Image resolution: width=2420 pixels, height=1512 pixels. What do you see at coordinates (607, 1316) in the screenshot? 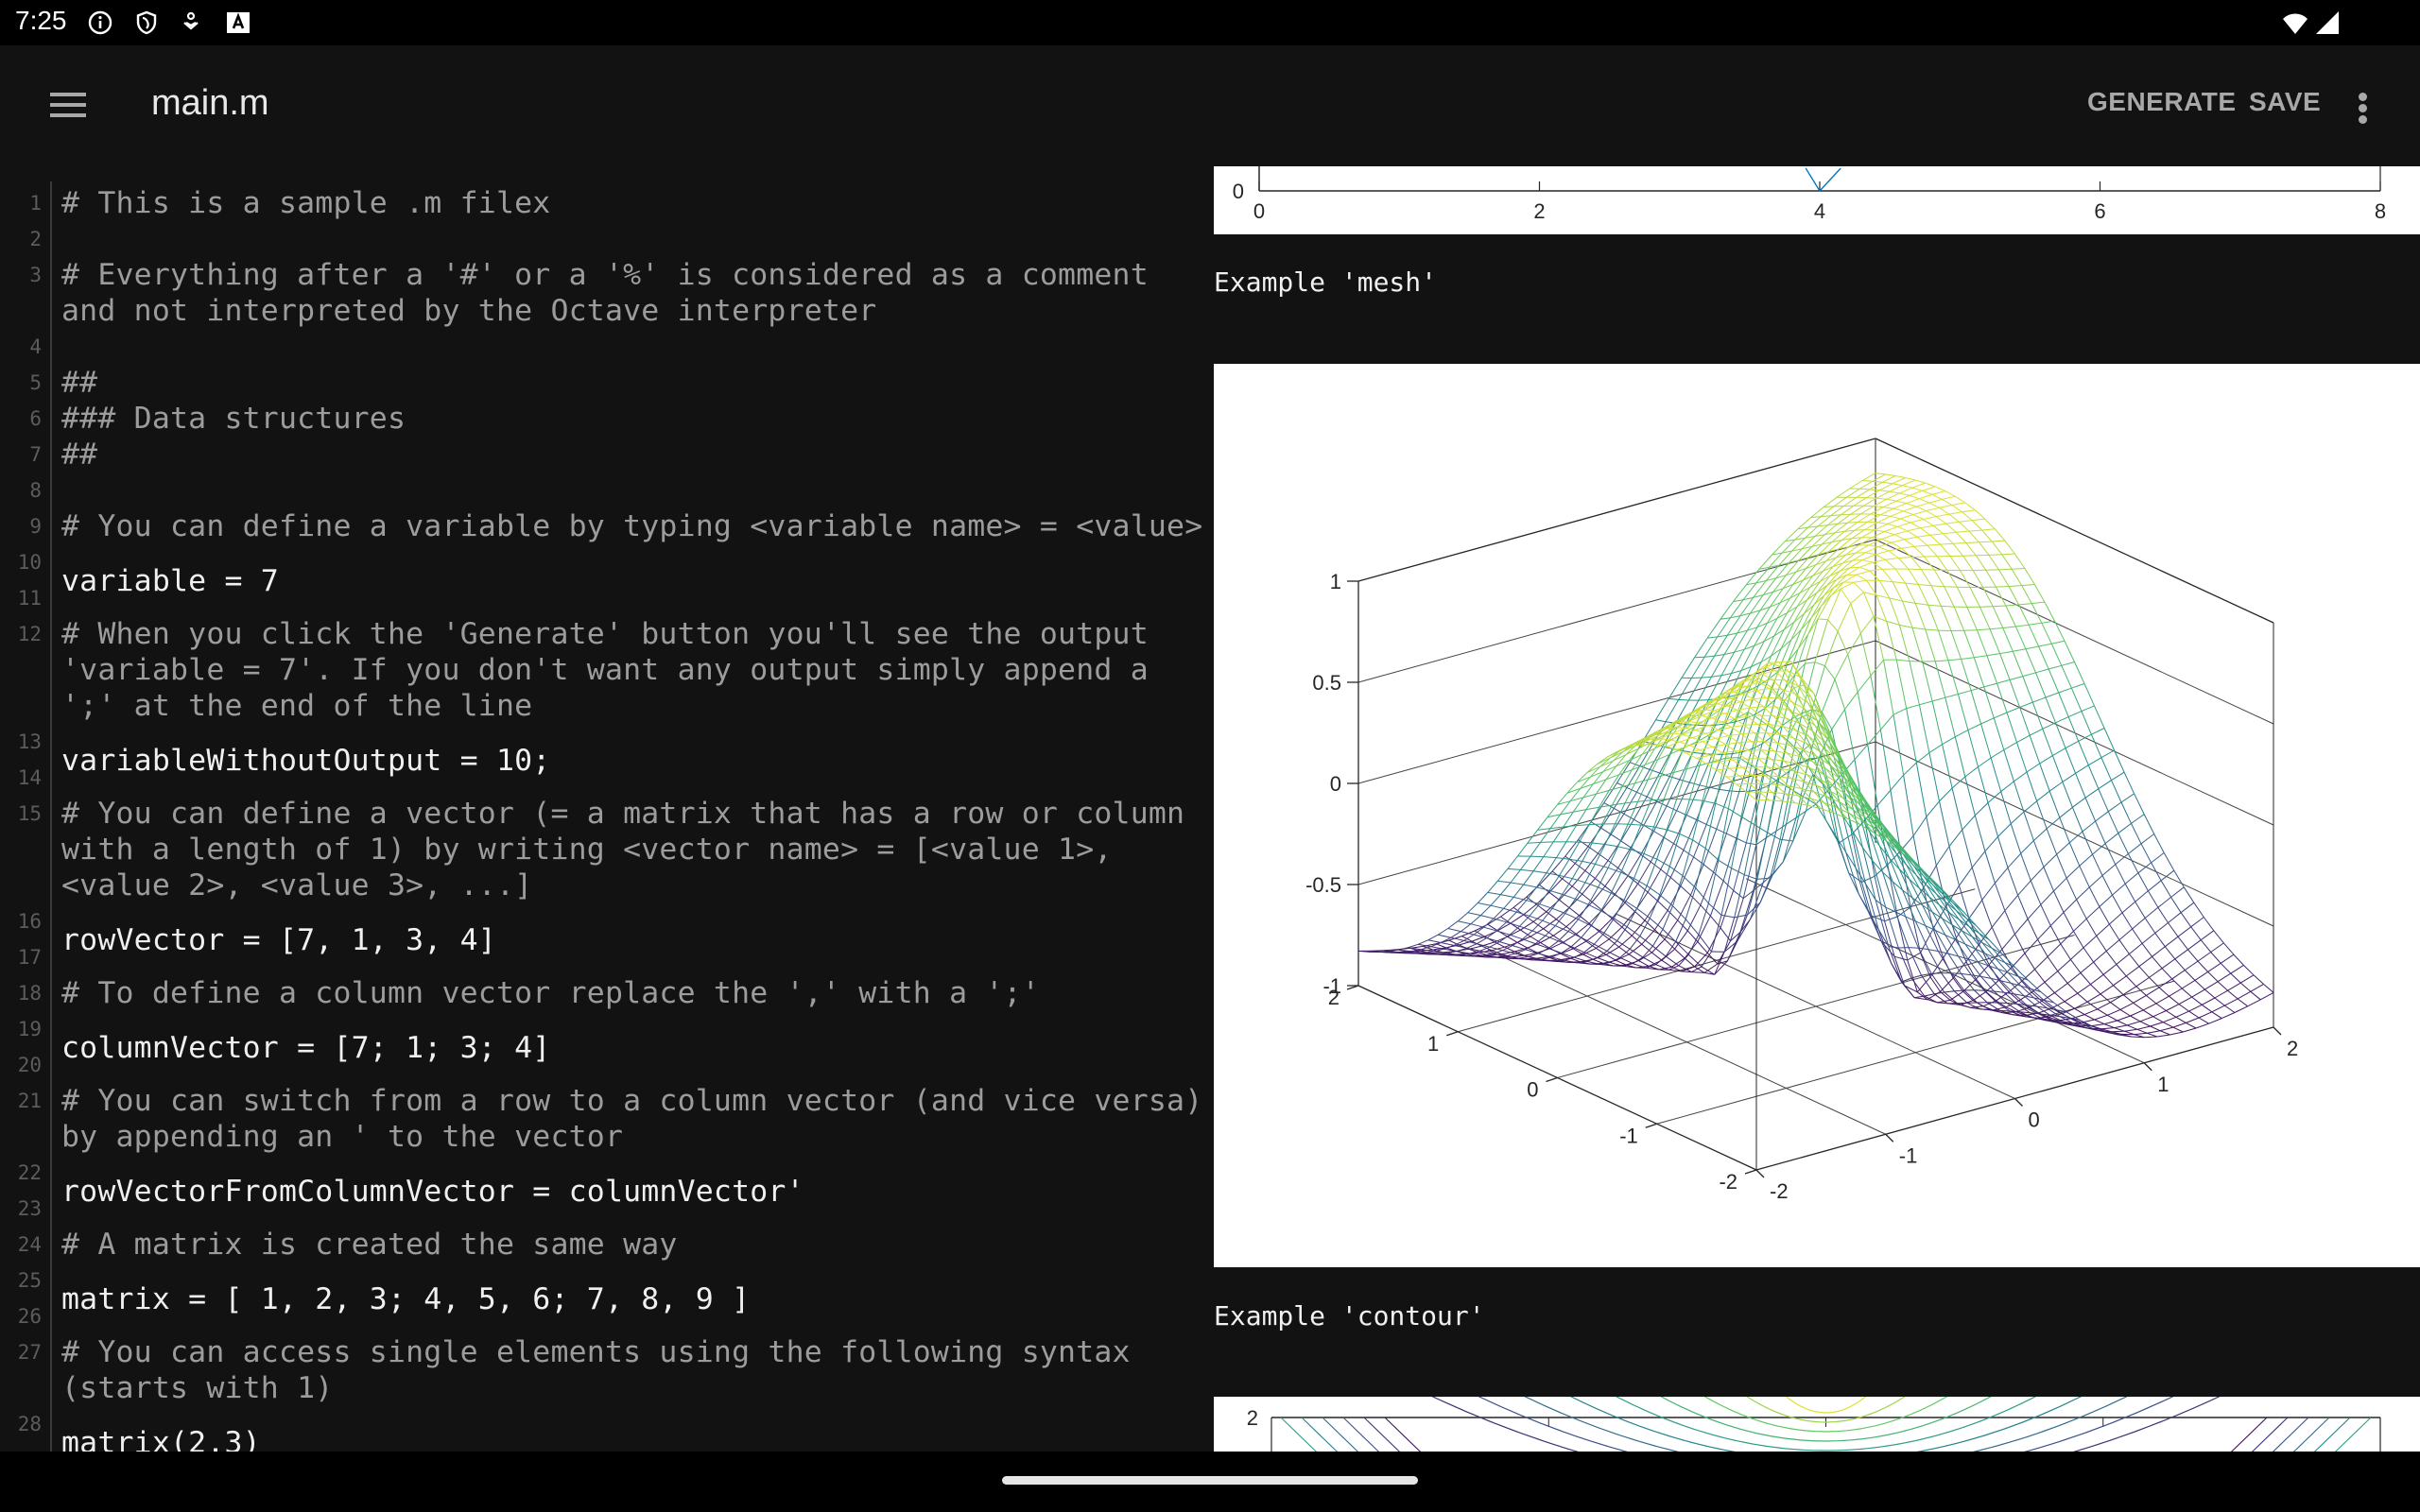
I see `code-line: 26` at bounding box center [607, 1316].